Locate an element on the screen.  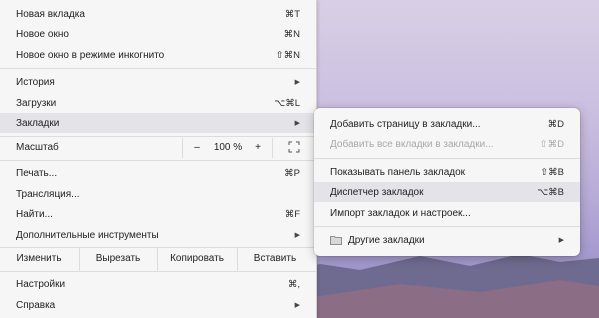
menu-item-more-tools: Дополнительные инструменты ▶ is located at coordinates (158, 235).